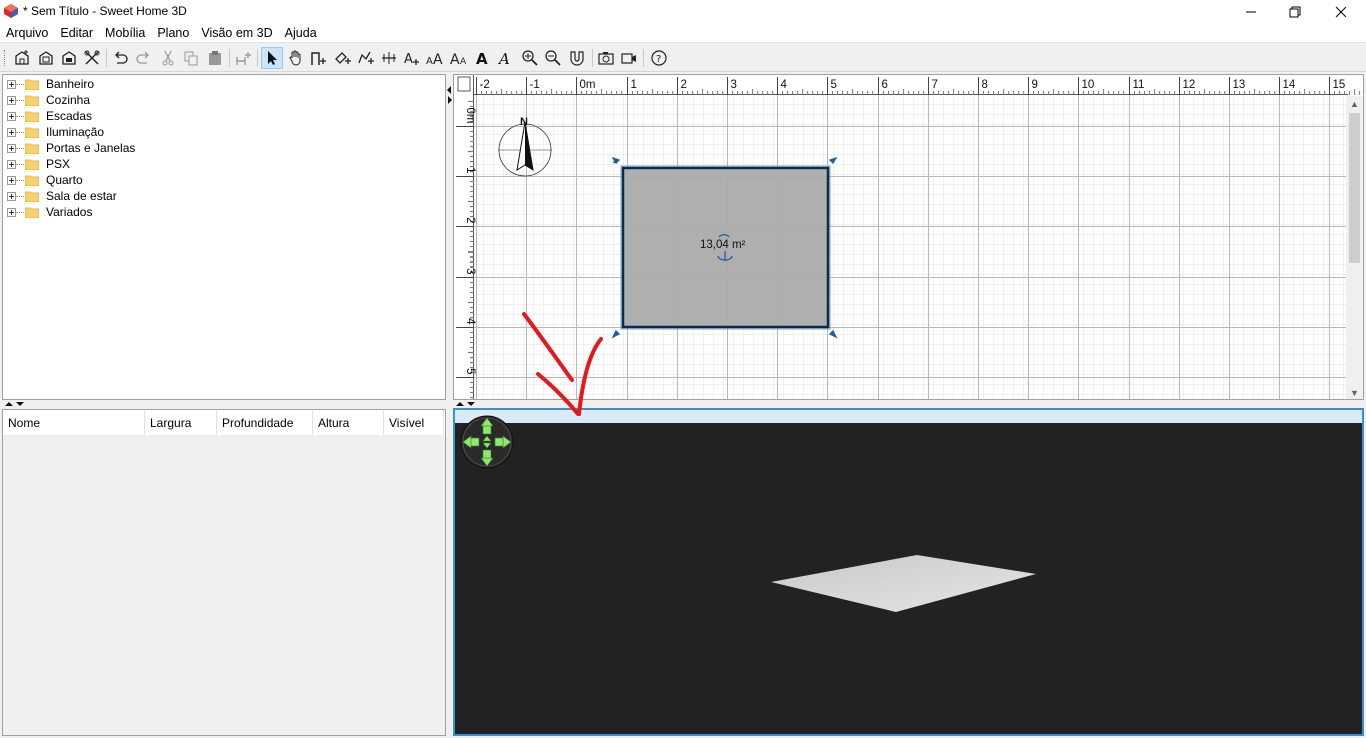 This screenshot has height=738, width=1366. I want to click on redo-button, so click(144, 58).